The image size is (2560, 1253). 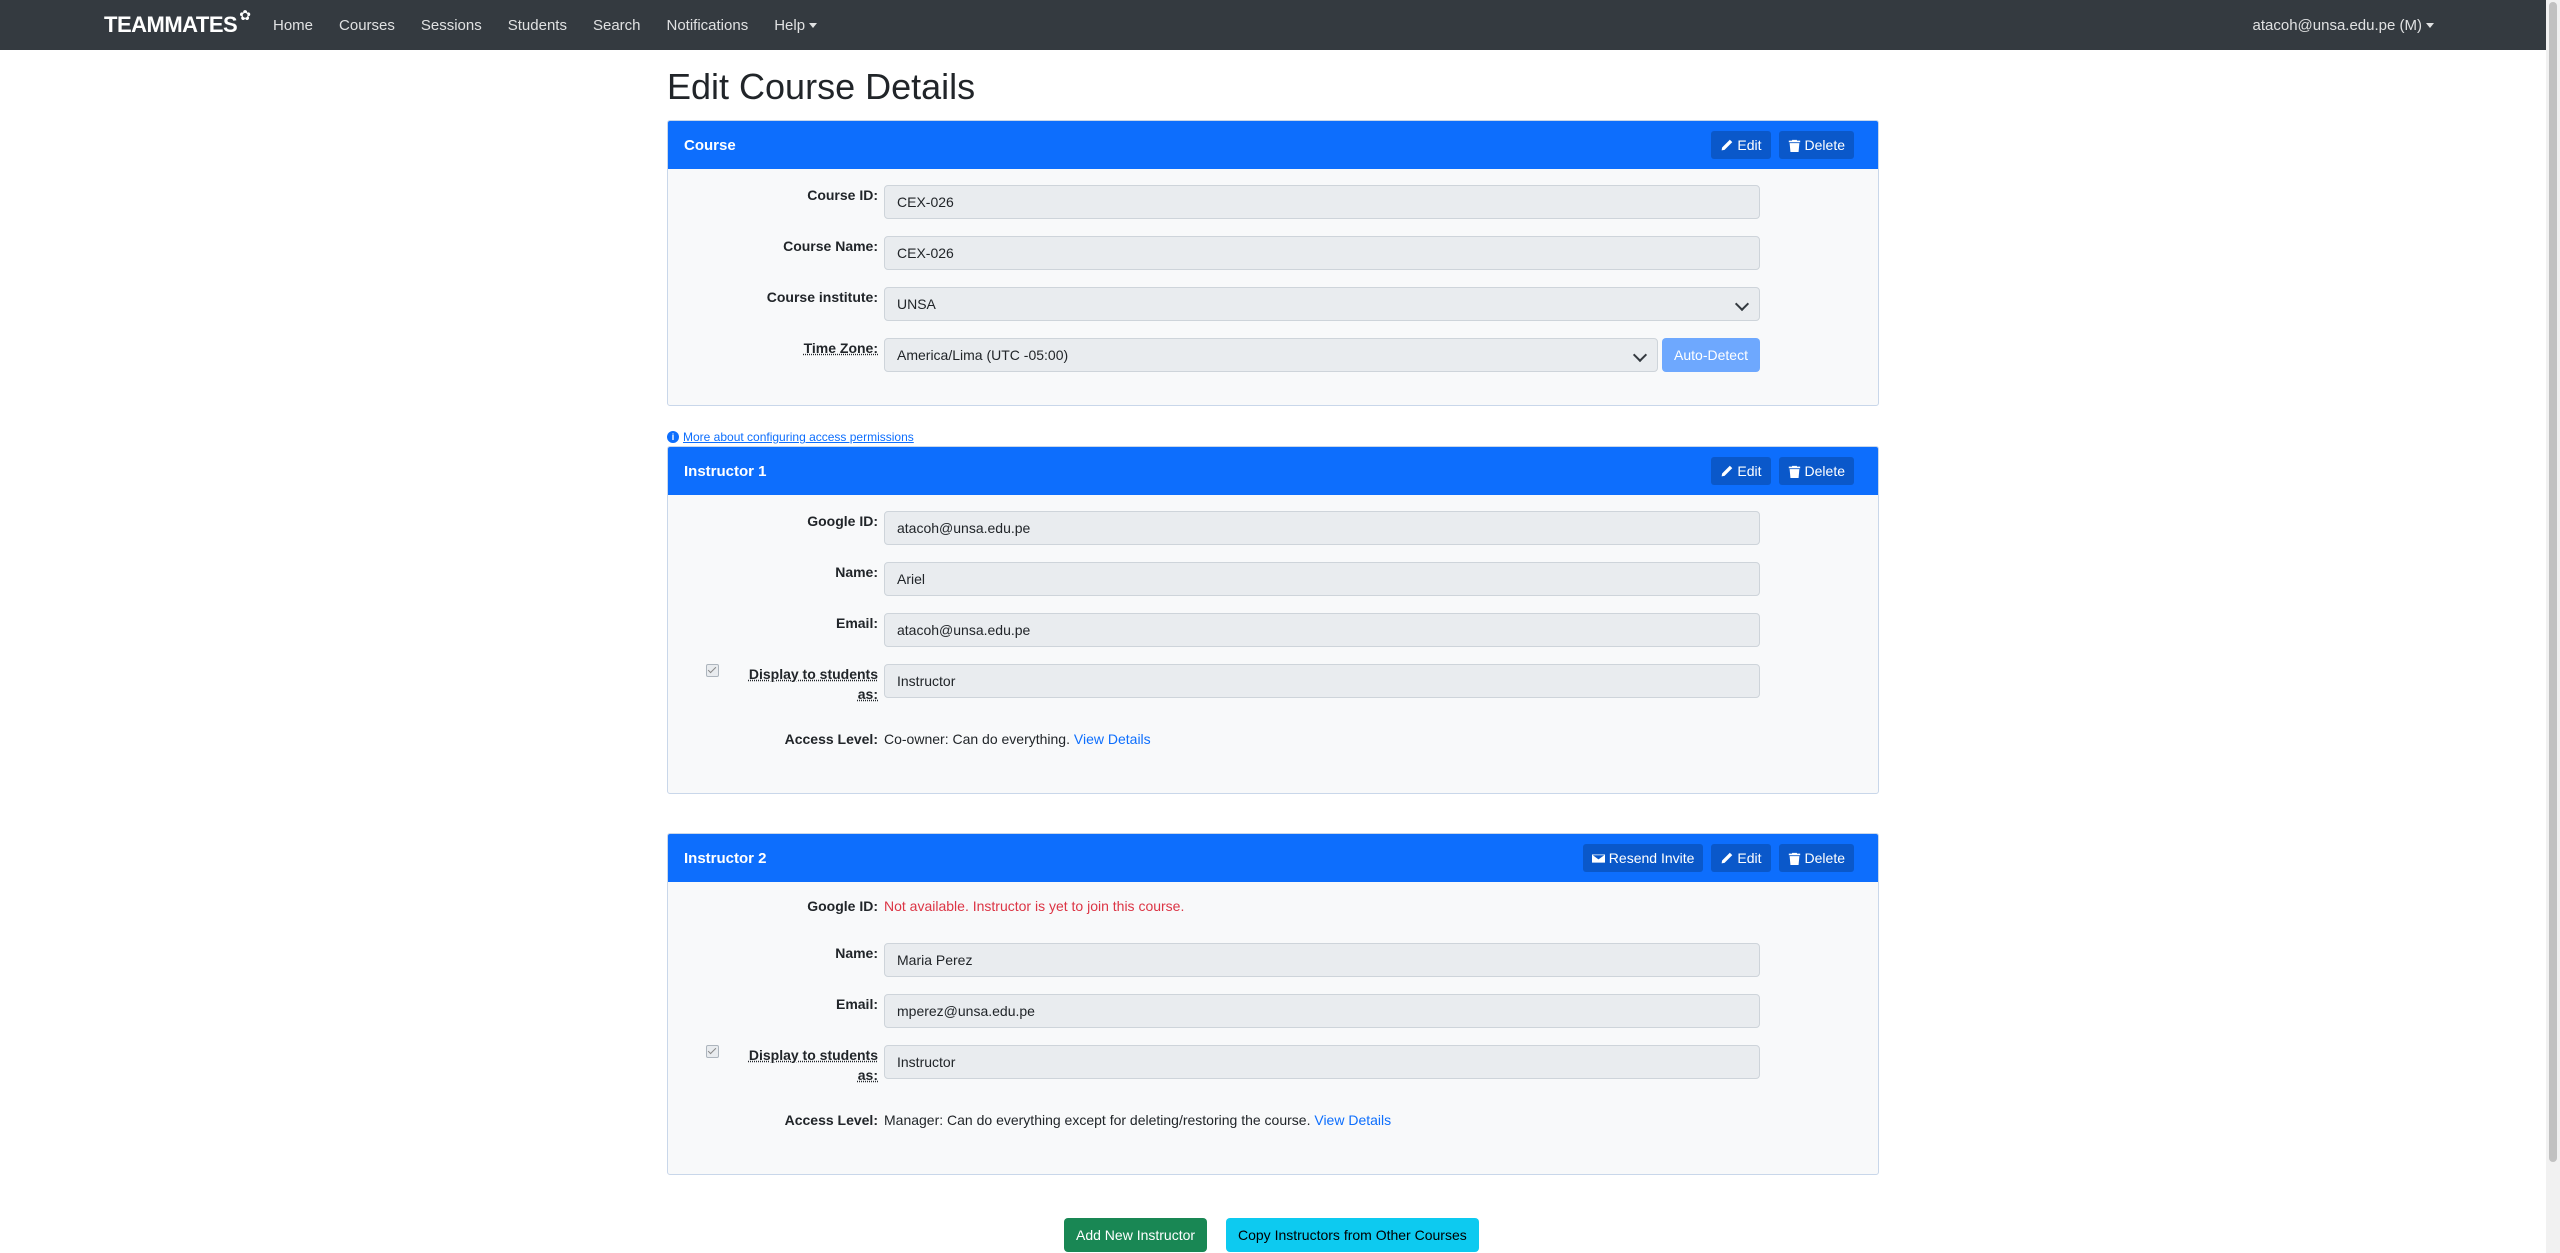 What do you see at coordinates (1322, 253) in the screenshot?
I see `course-name-field: CEX-026` at bounding box center [1322, 253].